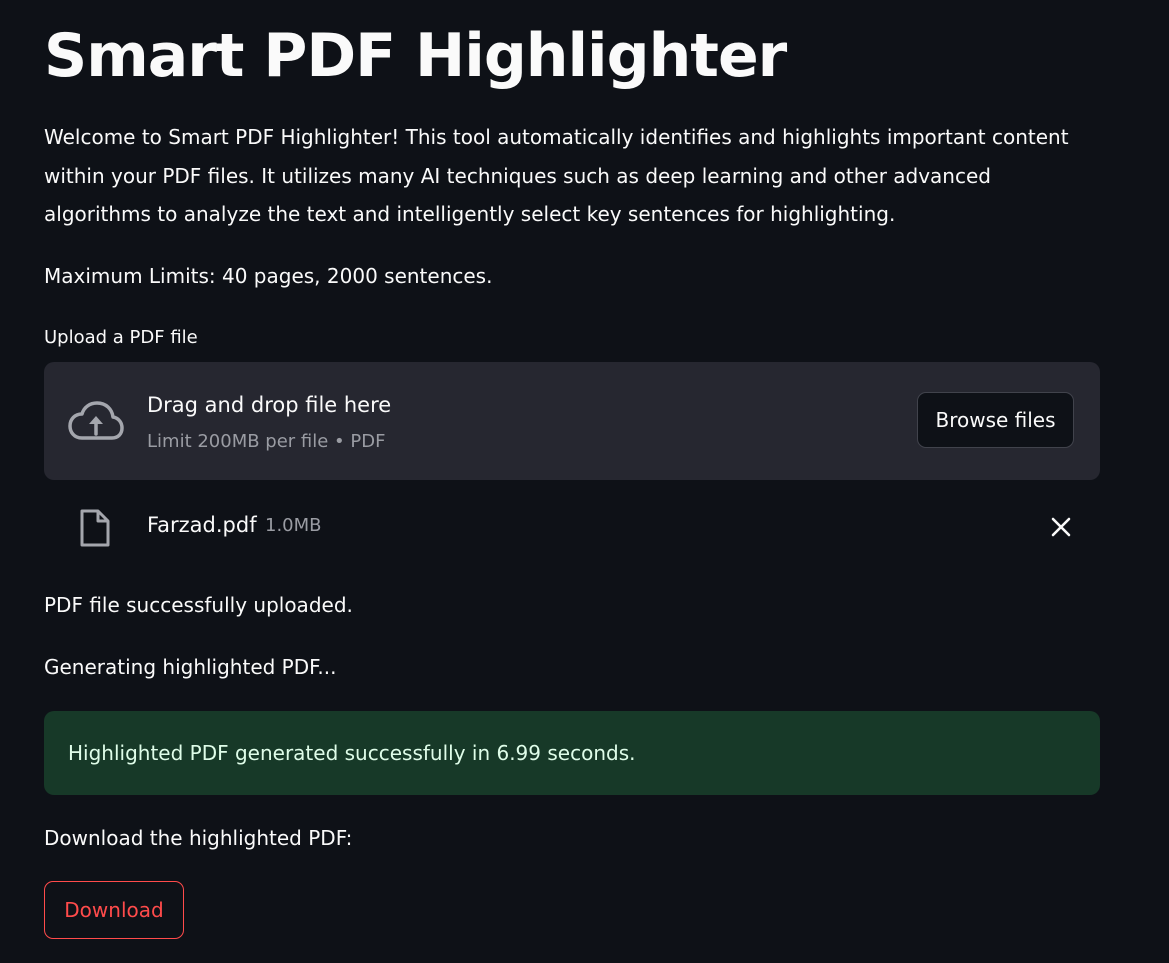 Image resolution: width=1169 pixels, height=963 pixels. What do you see at coordinates (95, 528) in the screenshot?
I see `file-icon` at bounding box center [95, 528].